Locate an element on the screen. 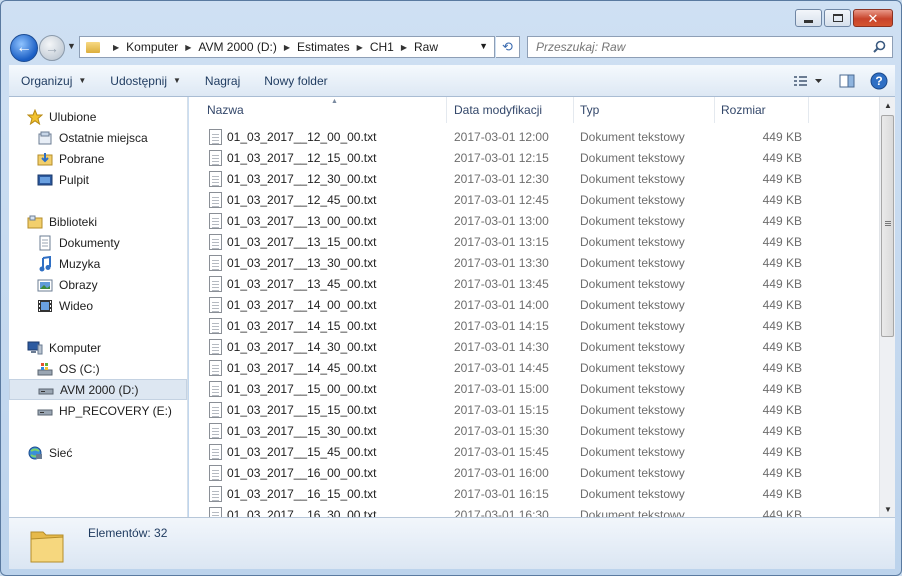 This screenshot has height=576, width=902. refresh-button: ⟲ is located at coordinates (508, 47).